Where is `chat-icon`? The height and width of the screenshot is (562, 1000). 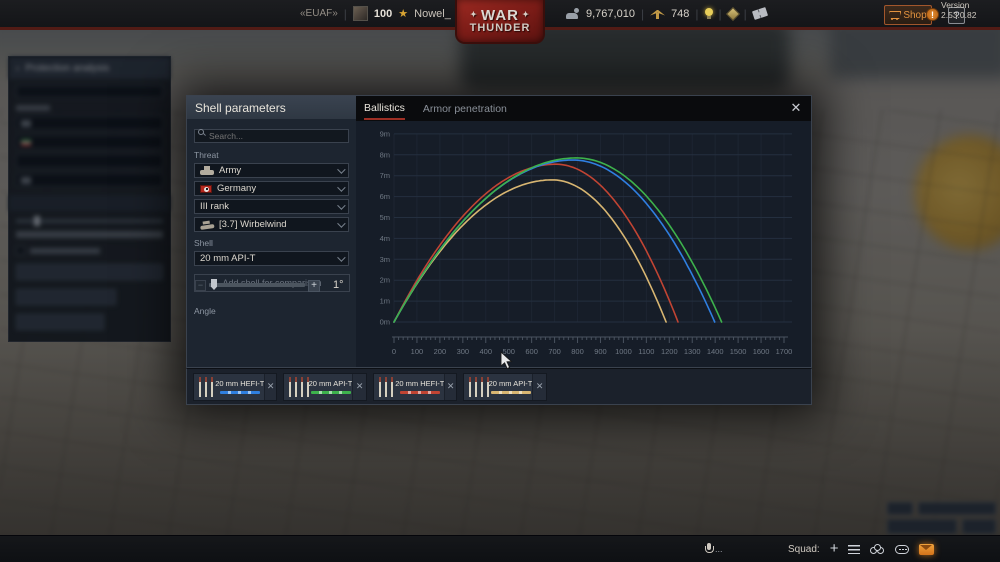 chat-icon is located at coordinates (902, 549).